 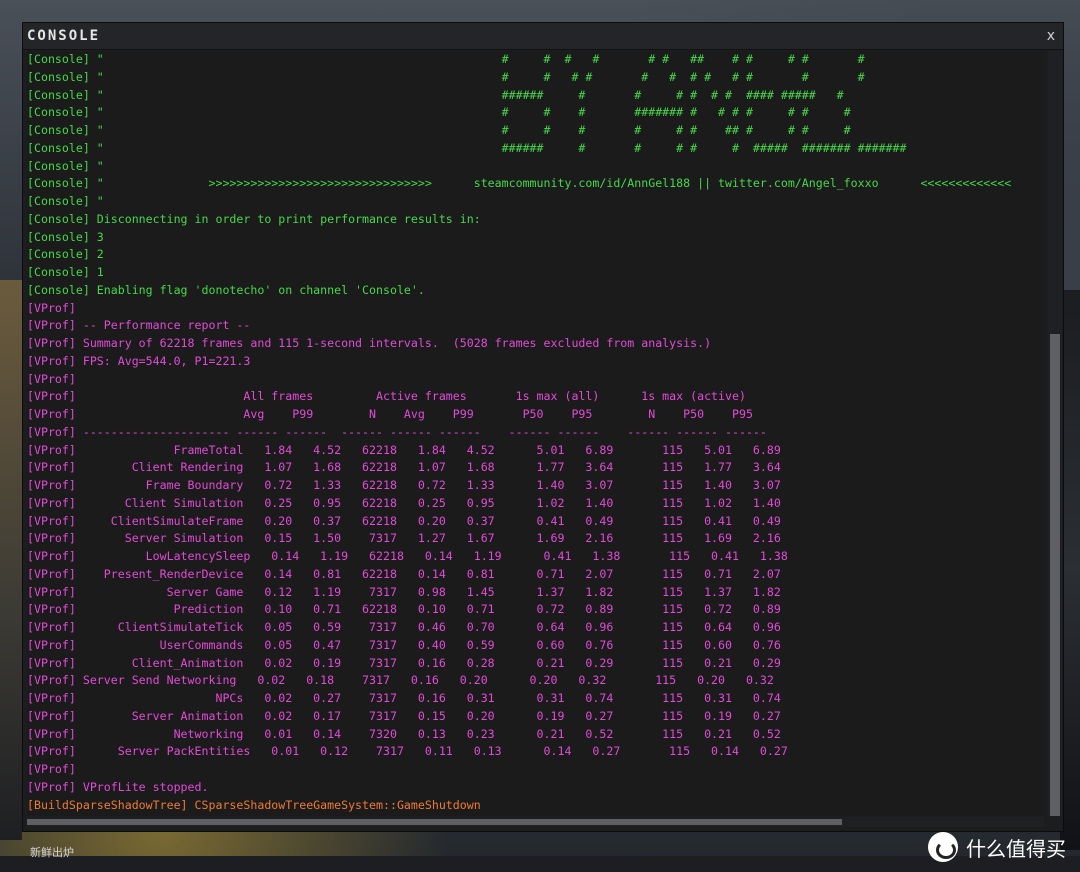 What do you see at coordinates (65, 272) in the screenshot?
I see `console-line: [Console] 1` at bounding box center [65, 272].